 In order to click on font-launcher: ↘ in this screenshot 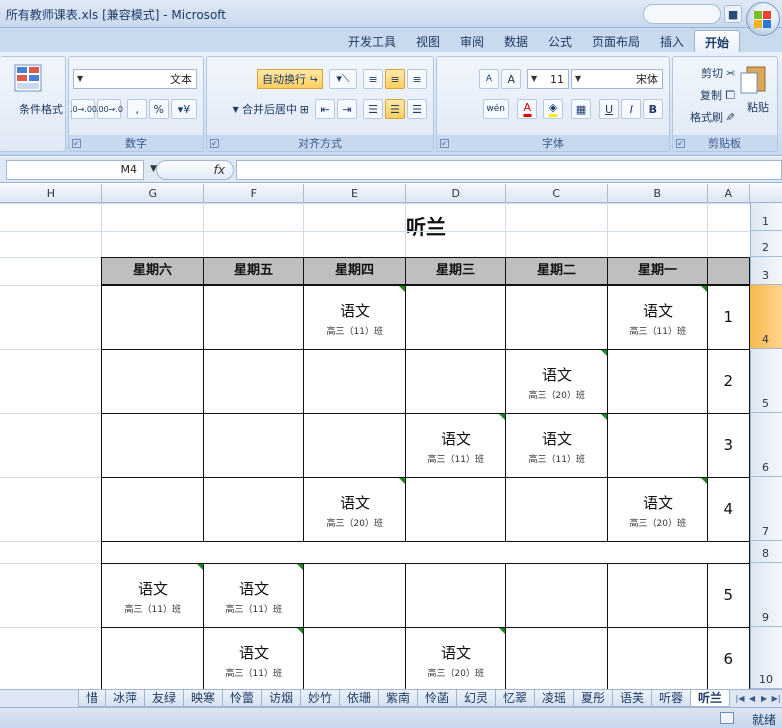, I will do `click(444, 143)`.